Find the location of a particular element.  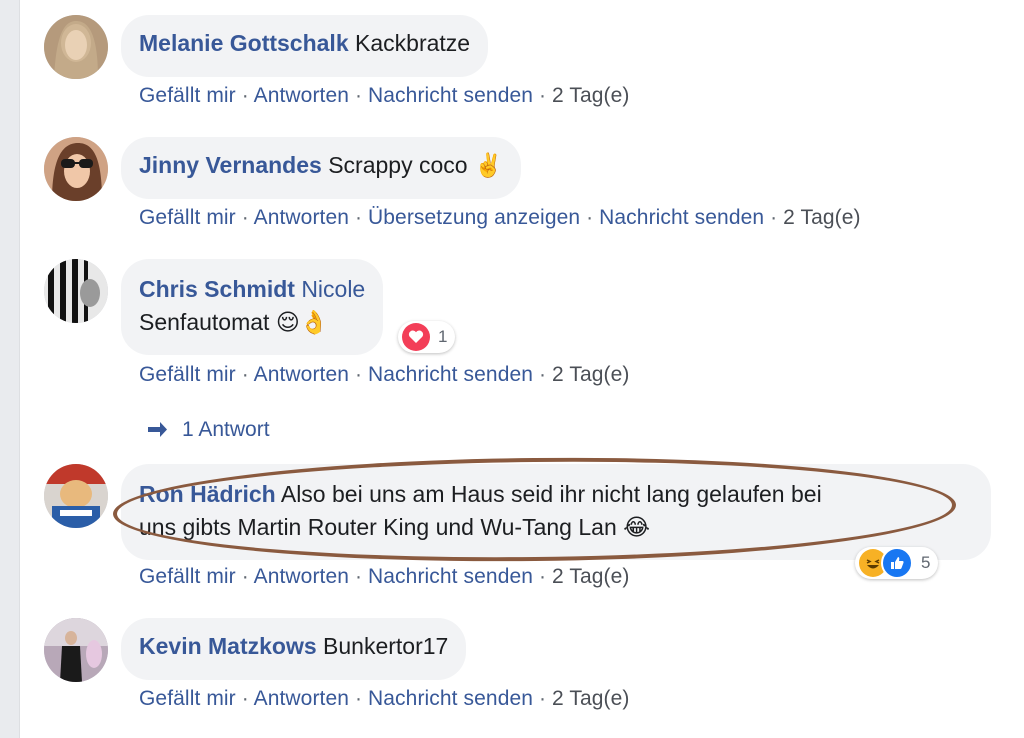

like-icon is located at coordinates (897, 563).